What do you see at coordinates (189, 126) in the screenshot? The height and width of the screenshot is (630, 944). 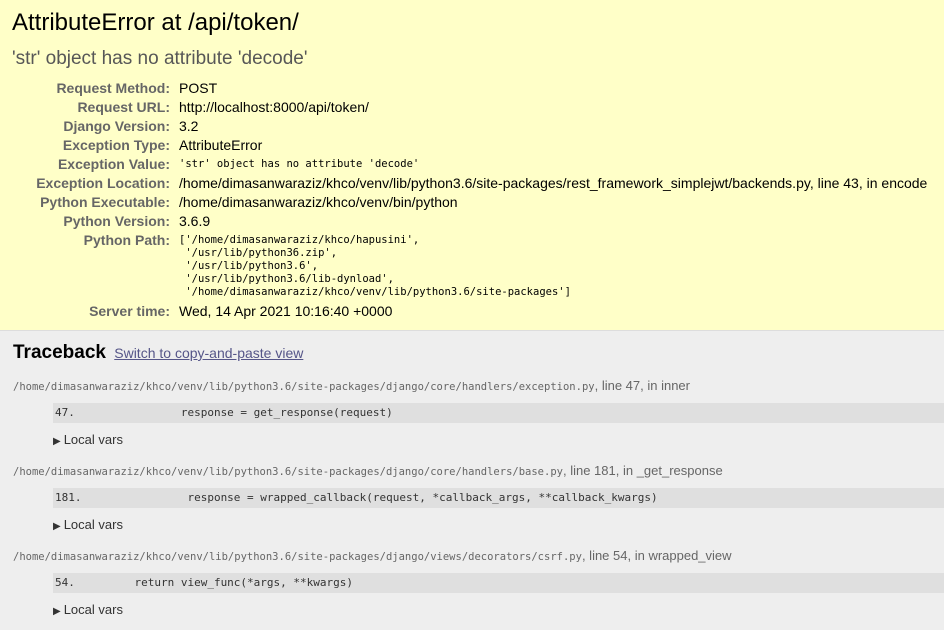 I see `meta-value: 3.2` at bounding box center [189, 126].